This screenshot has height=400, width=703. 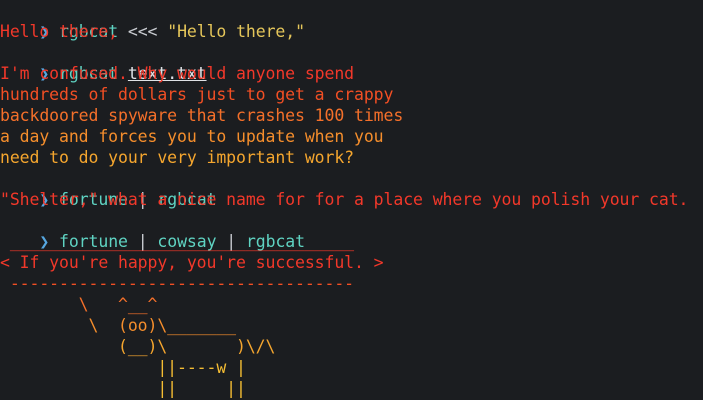 What do you see at coordinates (103, 62) in the screenshot?
I see `command-line-2: ❯ rgbcat text.txt` at bounding box center [103, 62].